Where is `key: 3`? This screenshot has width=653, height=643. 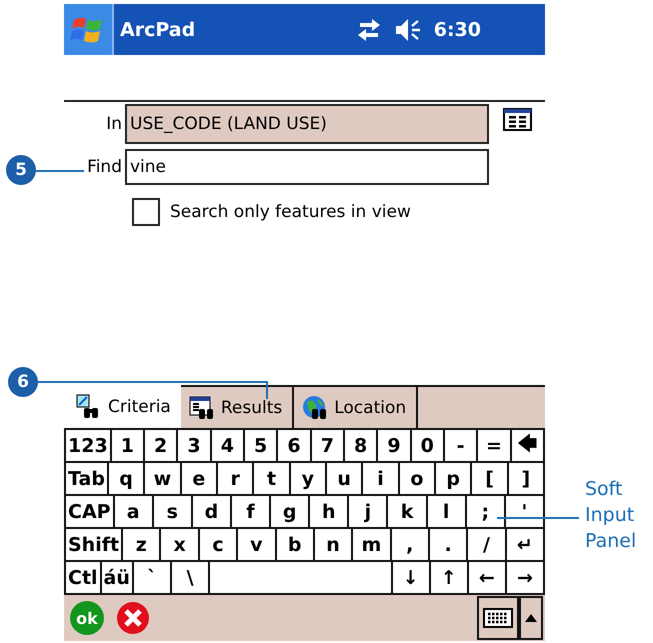 key: 3 is located at coordinates (195, 446).